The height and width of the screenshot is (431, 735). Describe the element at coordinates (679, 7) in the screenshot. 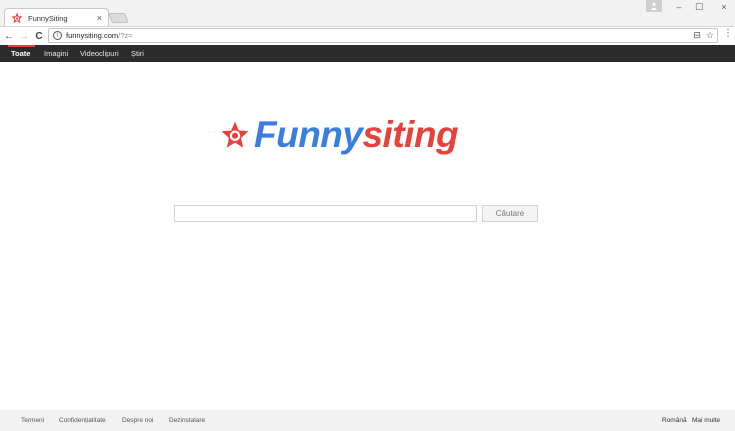

I see `minimize-button: –` at that location.